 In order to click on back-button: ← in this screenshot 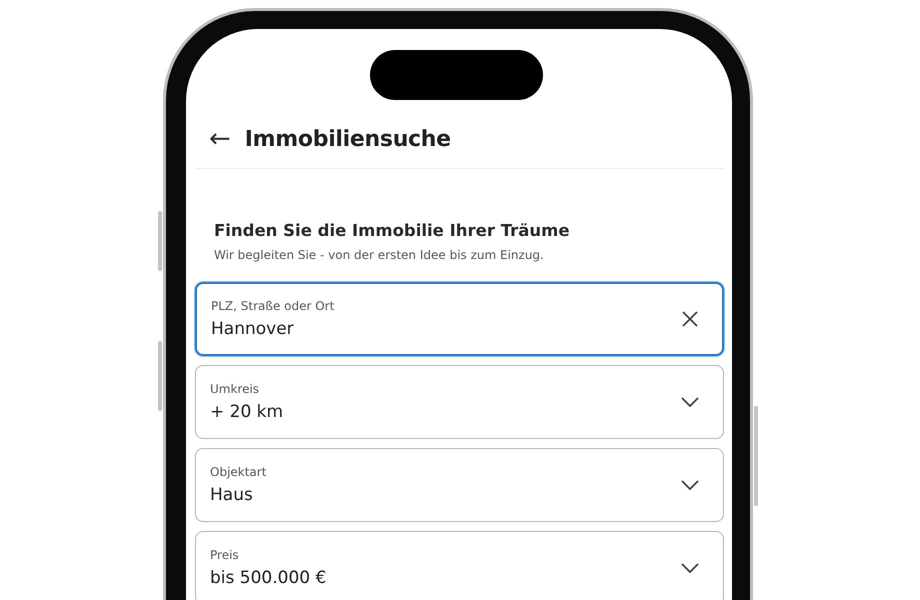, I will do `click(220, 139)`.